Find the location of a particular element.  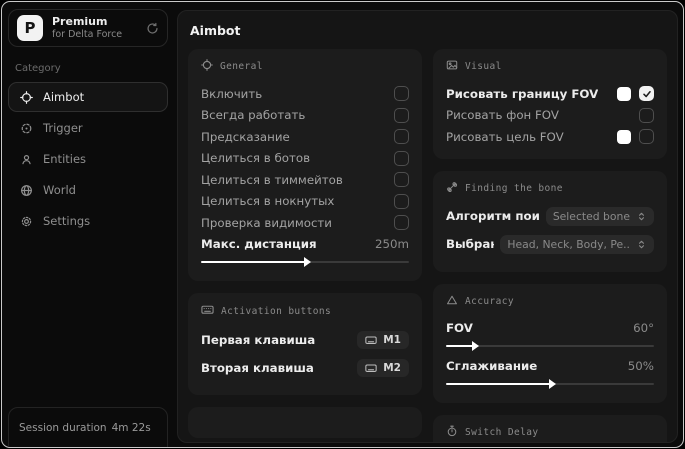

toggle-label: Всегда работать is located at coordinates (253, 115).